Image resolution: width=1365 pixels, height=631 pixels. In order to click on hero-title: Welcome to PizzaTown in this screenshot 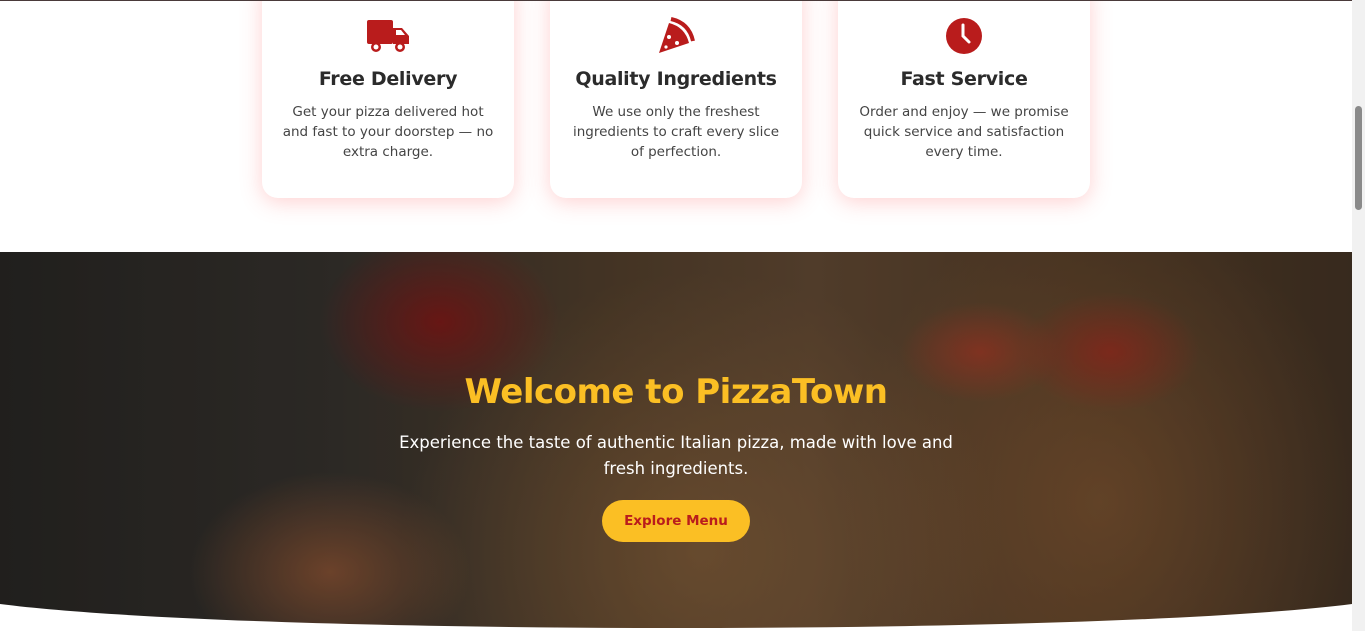, I will do `click(676, 392)`.